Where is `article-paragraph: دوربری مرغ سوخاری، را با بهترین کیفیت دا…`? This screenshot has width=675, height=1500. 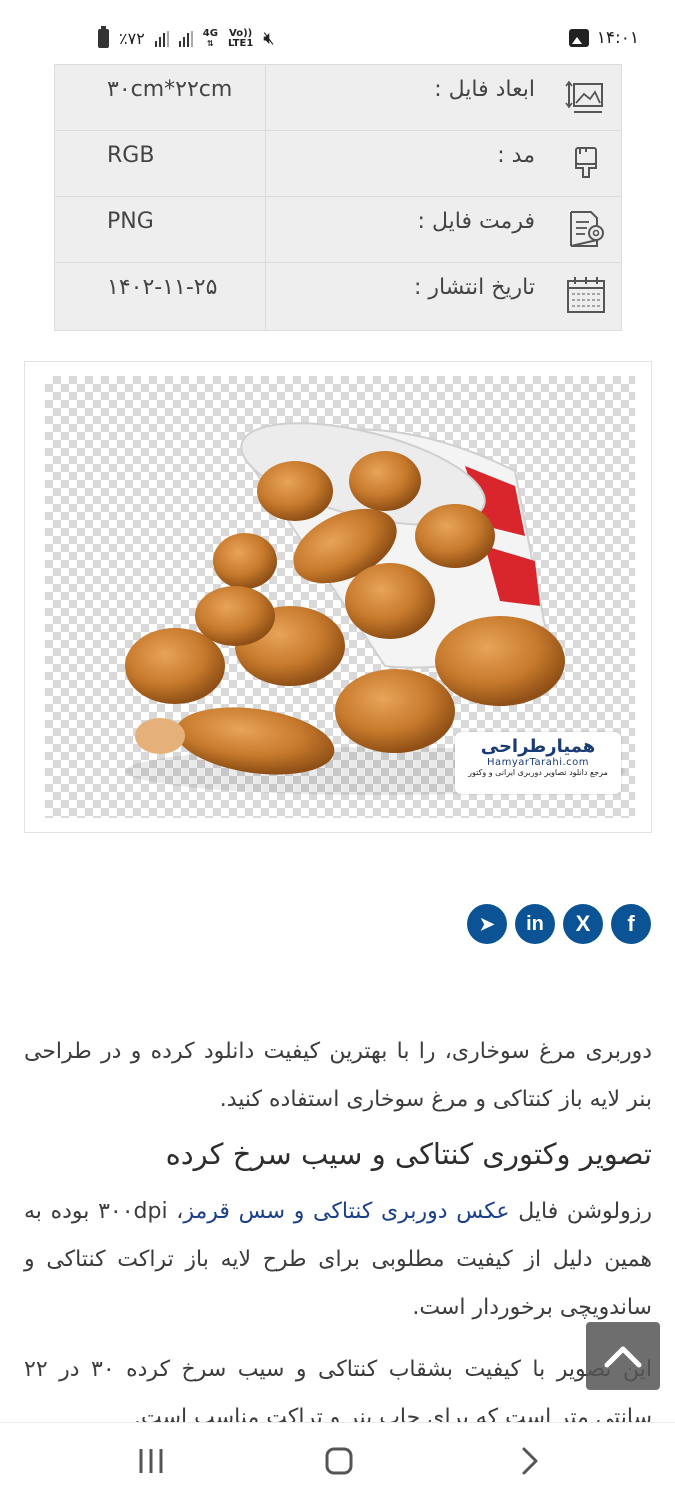
article-paragraph: دوربری مرغ سوخاری، را با بهترین کیفیت دا… is located at coordinates (338, 1075).